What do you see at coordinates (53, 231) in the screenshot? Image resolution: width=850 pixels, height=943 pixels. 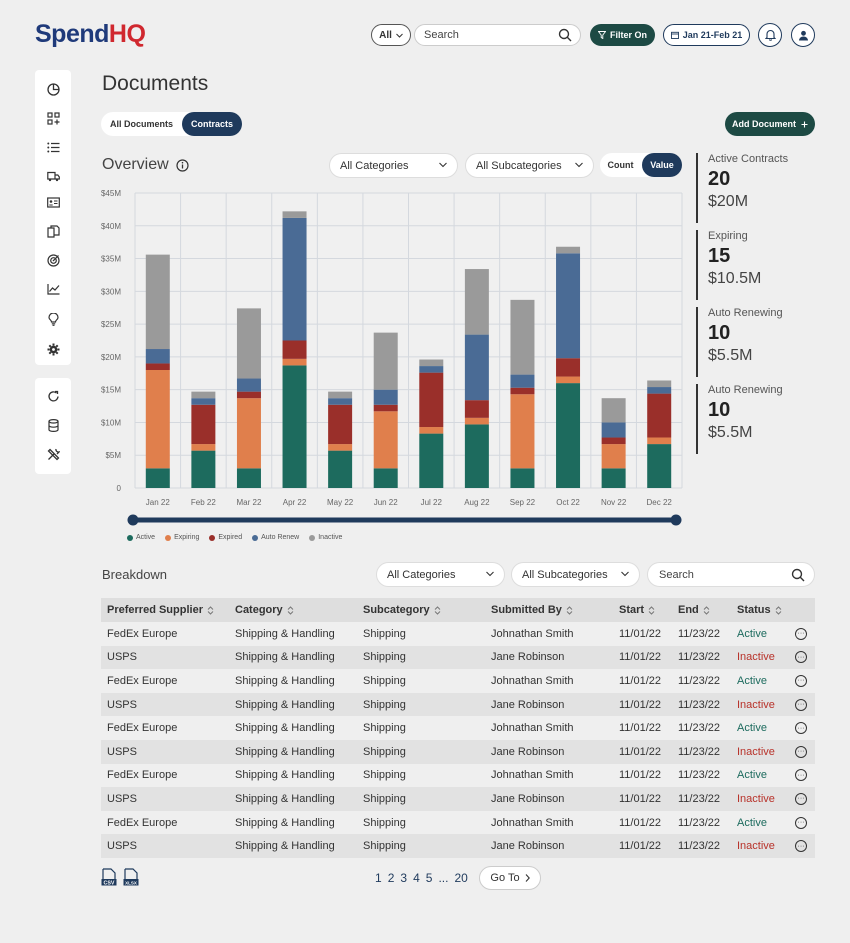 I see `nav-documents` at bounding box center [53, 231].